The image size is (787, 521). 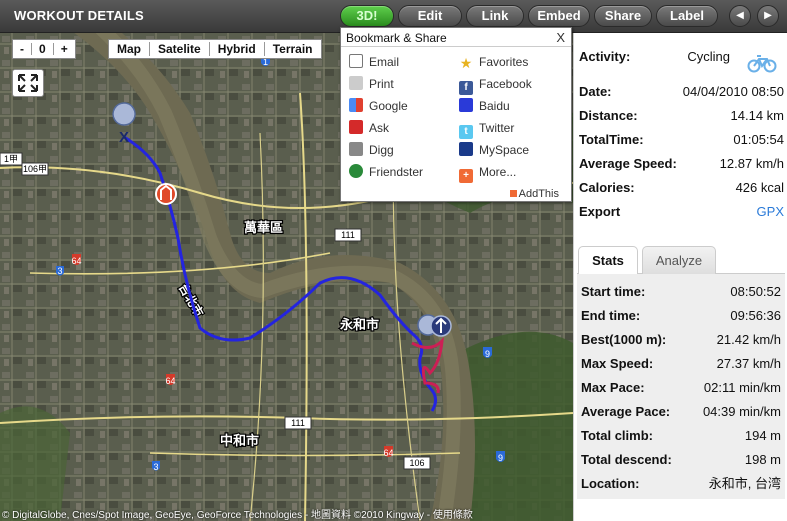 I want to click on zoom-reset-button: 0, so click(x=42, y=49).